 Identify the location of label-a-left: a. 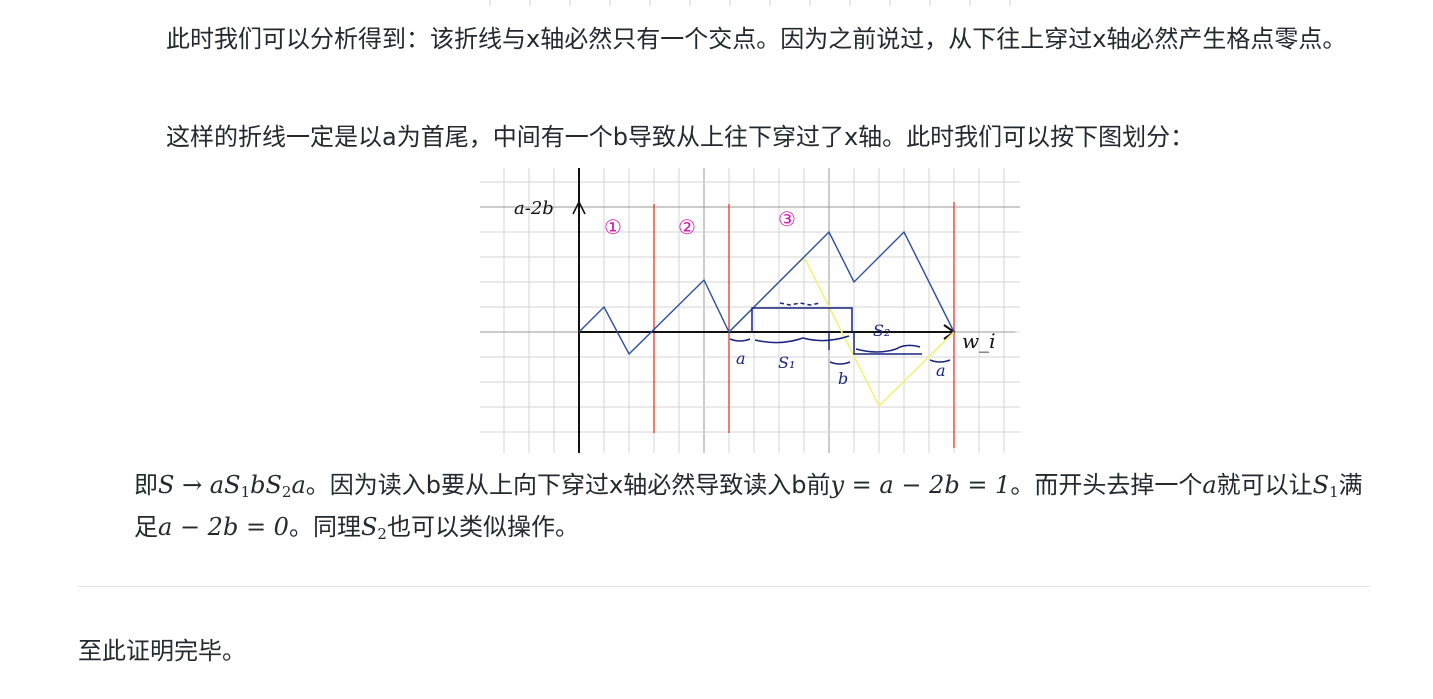
(741, 358).